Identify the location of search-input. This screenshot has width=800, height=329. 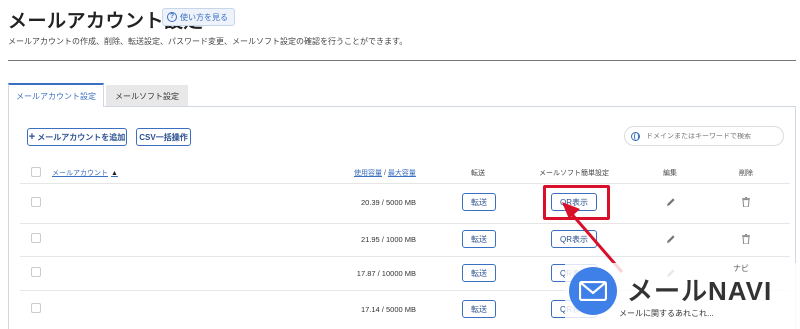
(711, 136).